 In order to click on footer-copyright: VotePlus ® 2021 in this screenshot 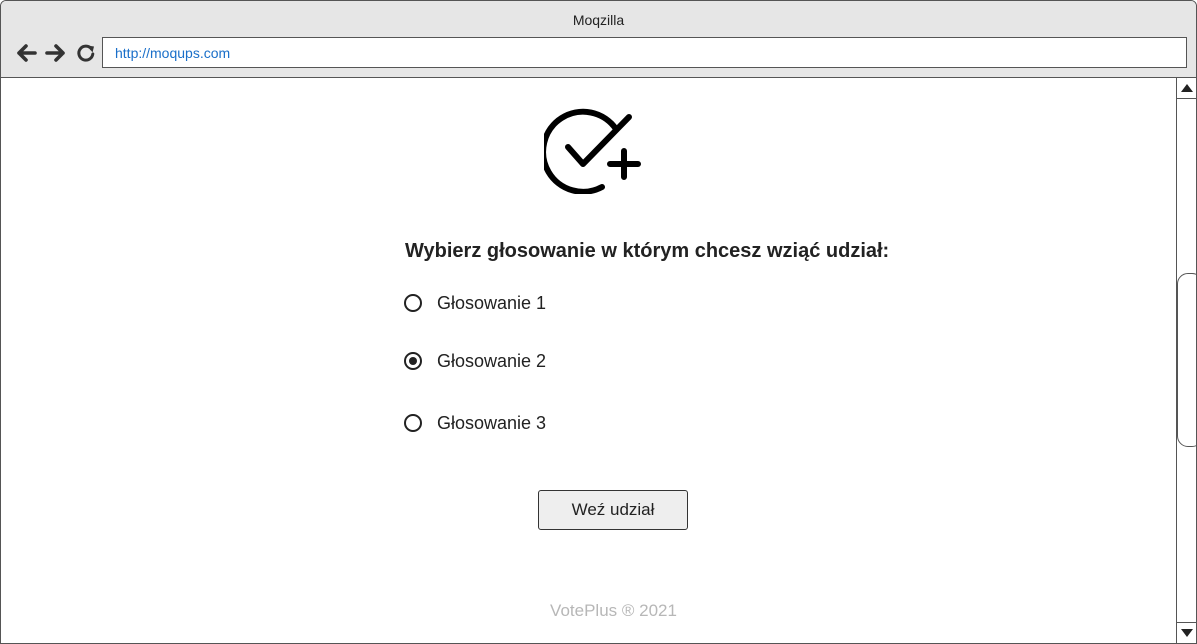, I will do `click(613, 610)`.